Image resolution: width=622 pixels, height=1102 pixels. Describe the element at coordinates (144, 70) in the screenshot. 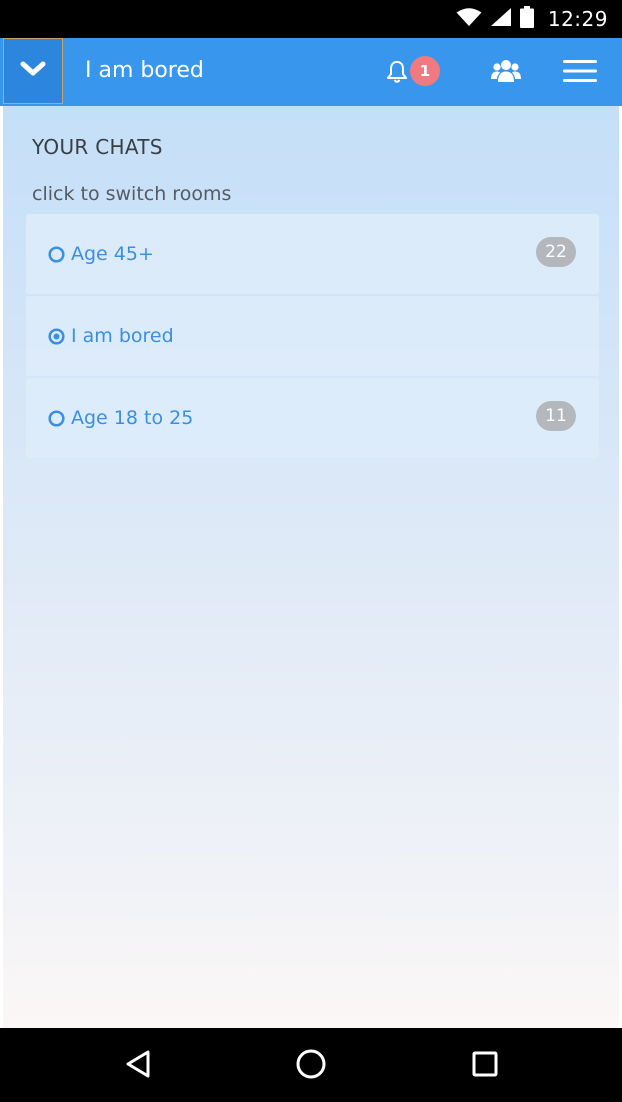

I see `room-title: I am bored` at that location.